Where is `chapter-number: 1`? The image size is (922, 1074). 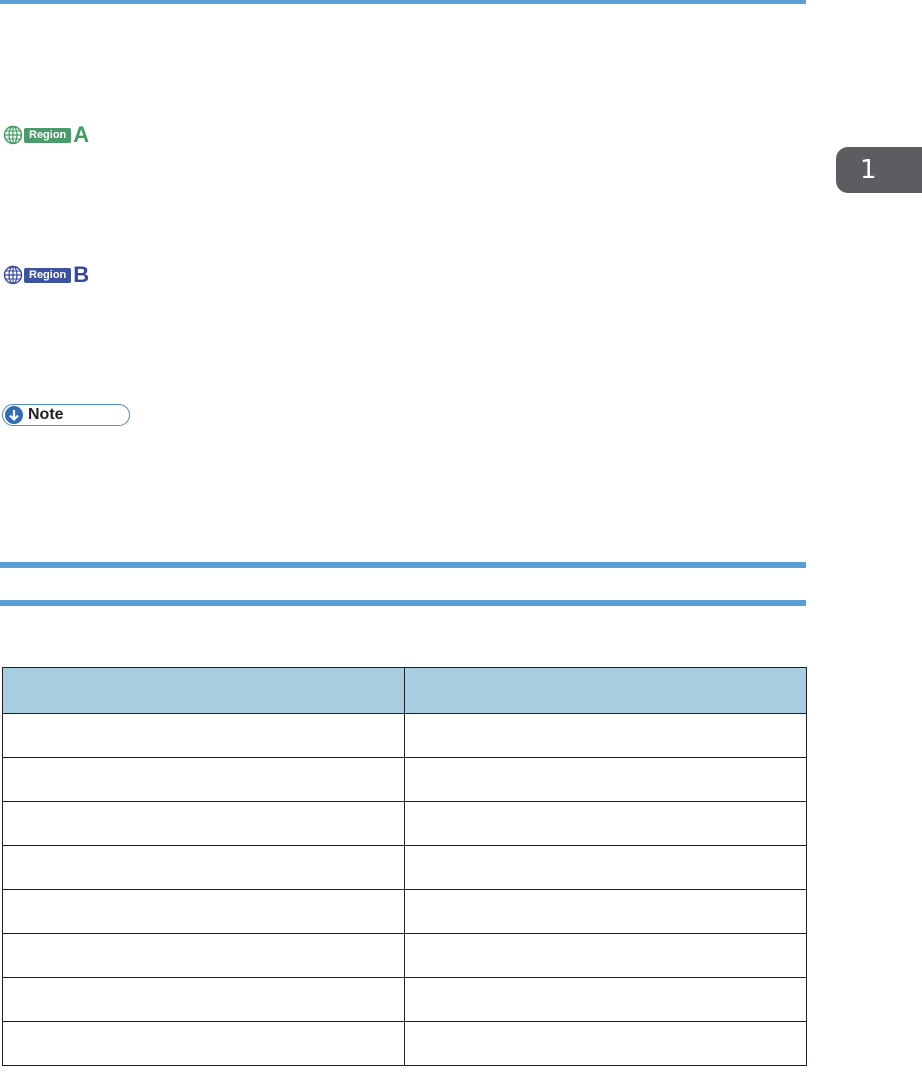
chapter-number: 1 is located at coordinates (868, 170).